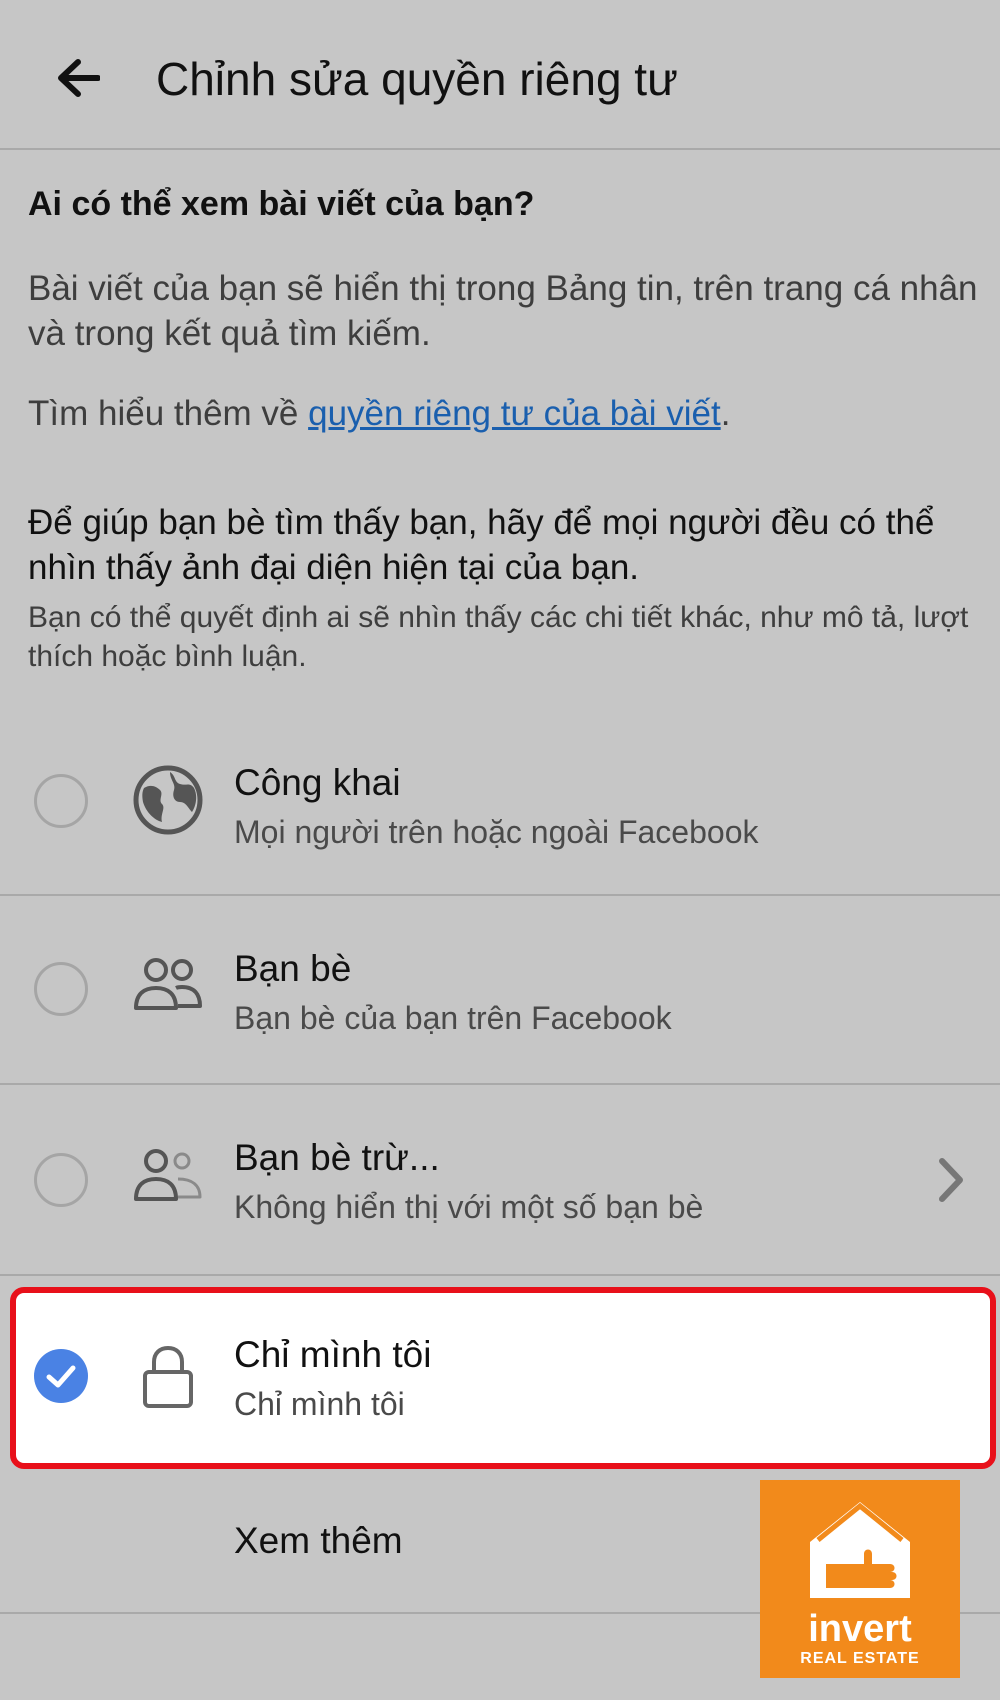  What do you see at coordinates (951, 1180) in the screenshot?
I see `chevron-right-icon` at bounding box center [951, 1180].